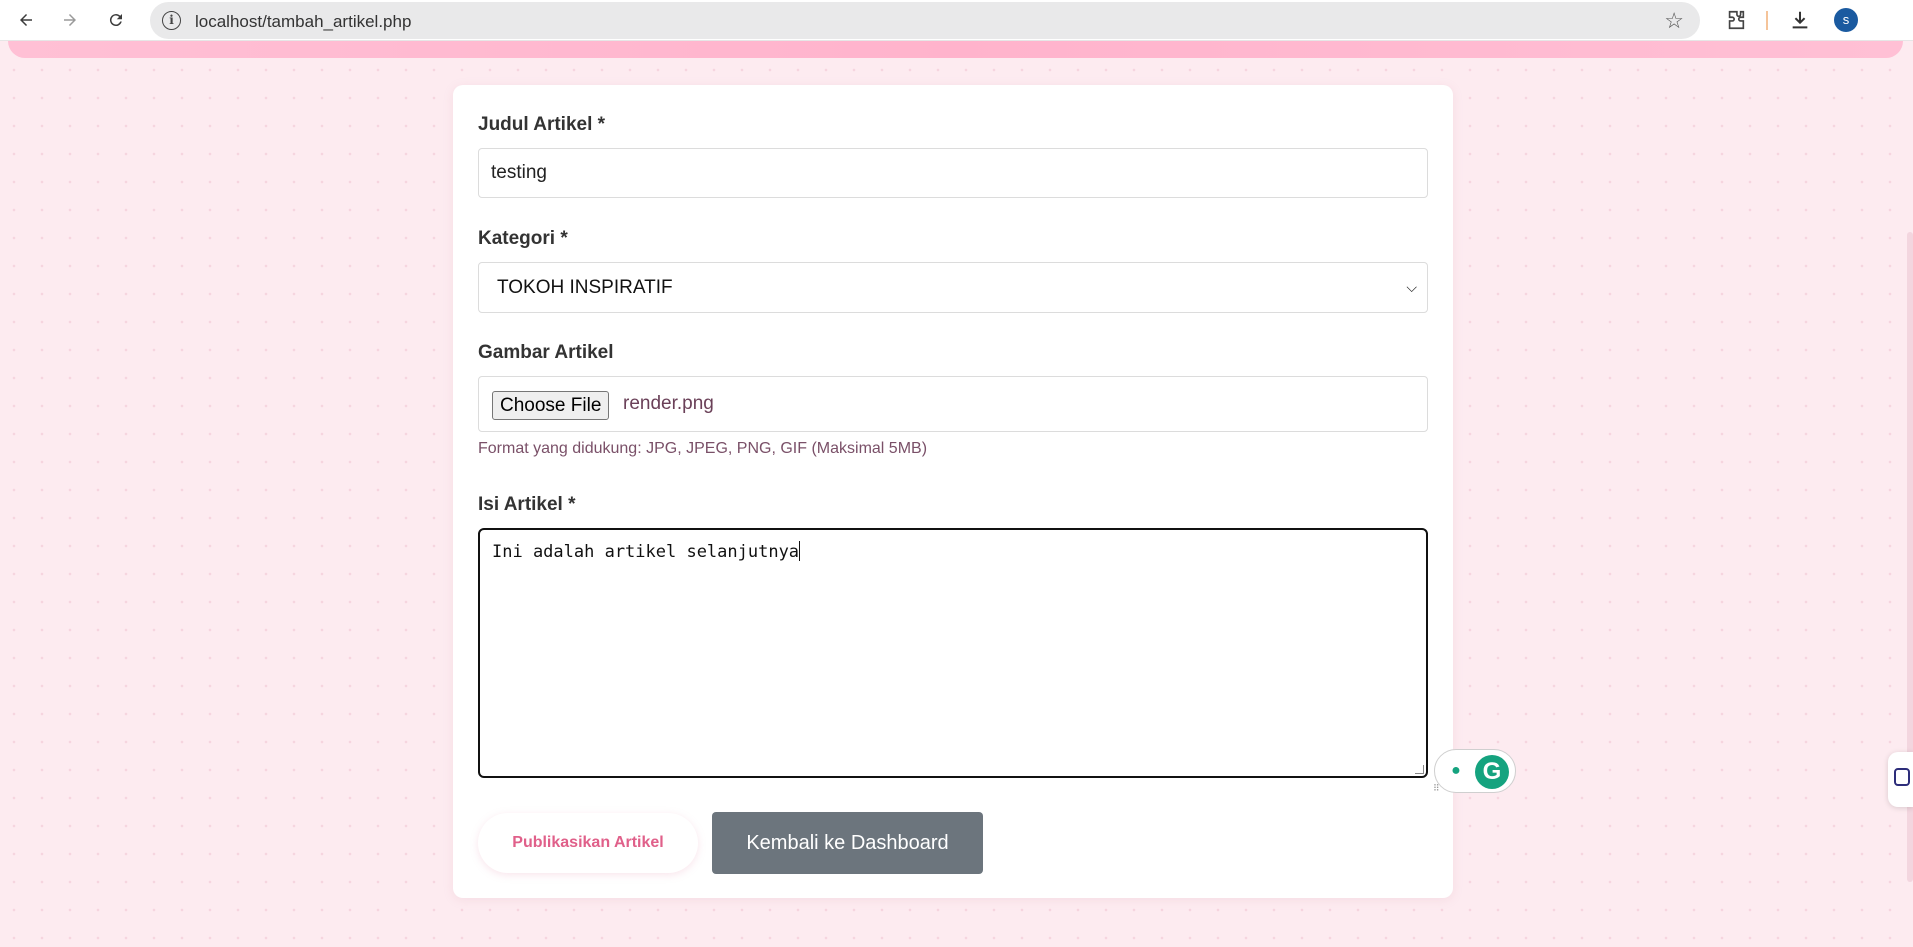 This screenshot has width=1913, height=947. I want to click on choose-file-button: Choose File, so click(551, 405).